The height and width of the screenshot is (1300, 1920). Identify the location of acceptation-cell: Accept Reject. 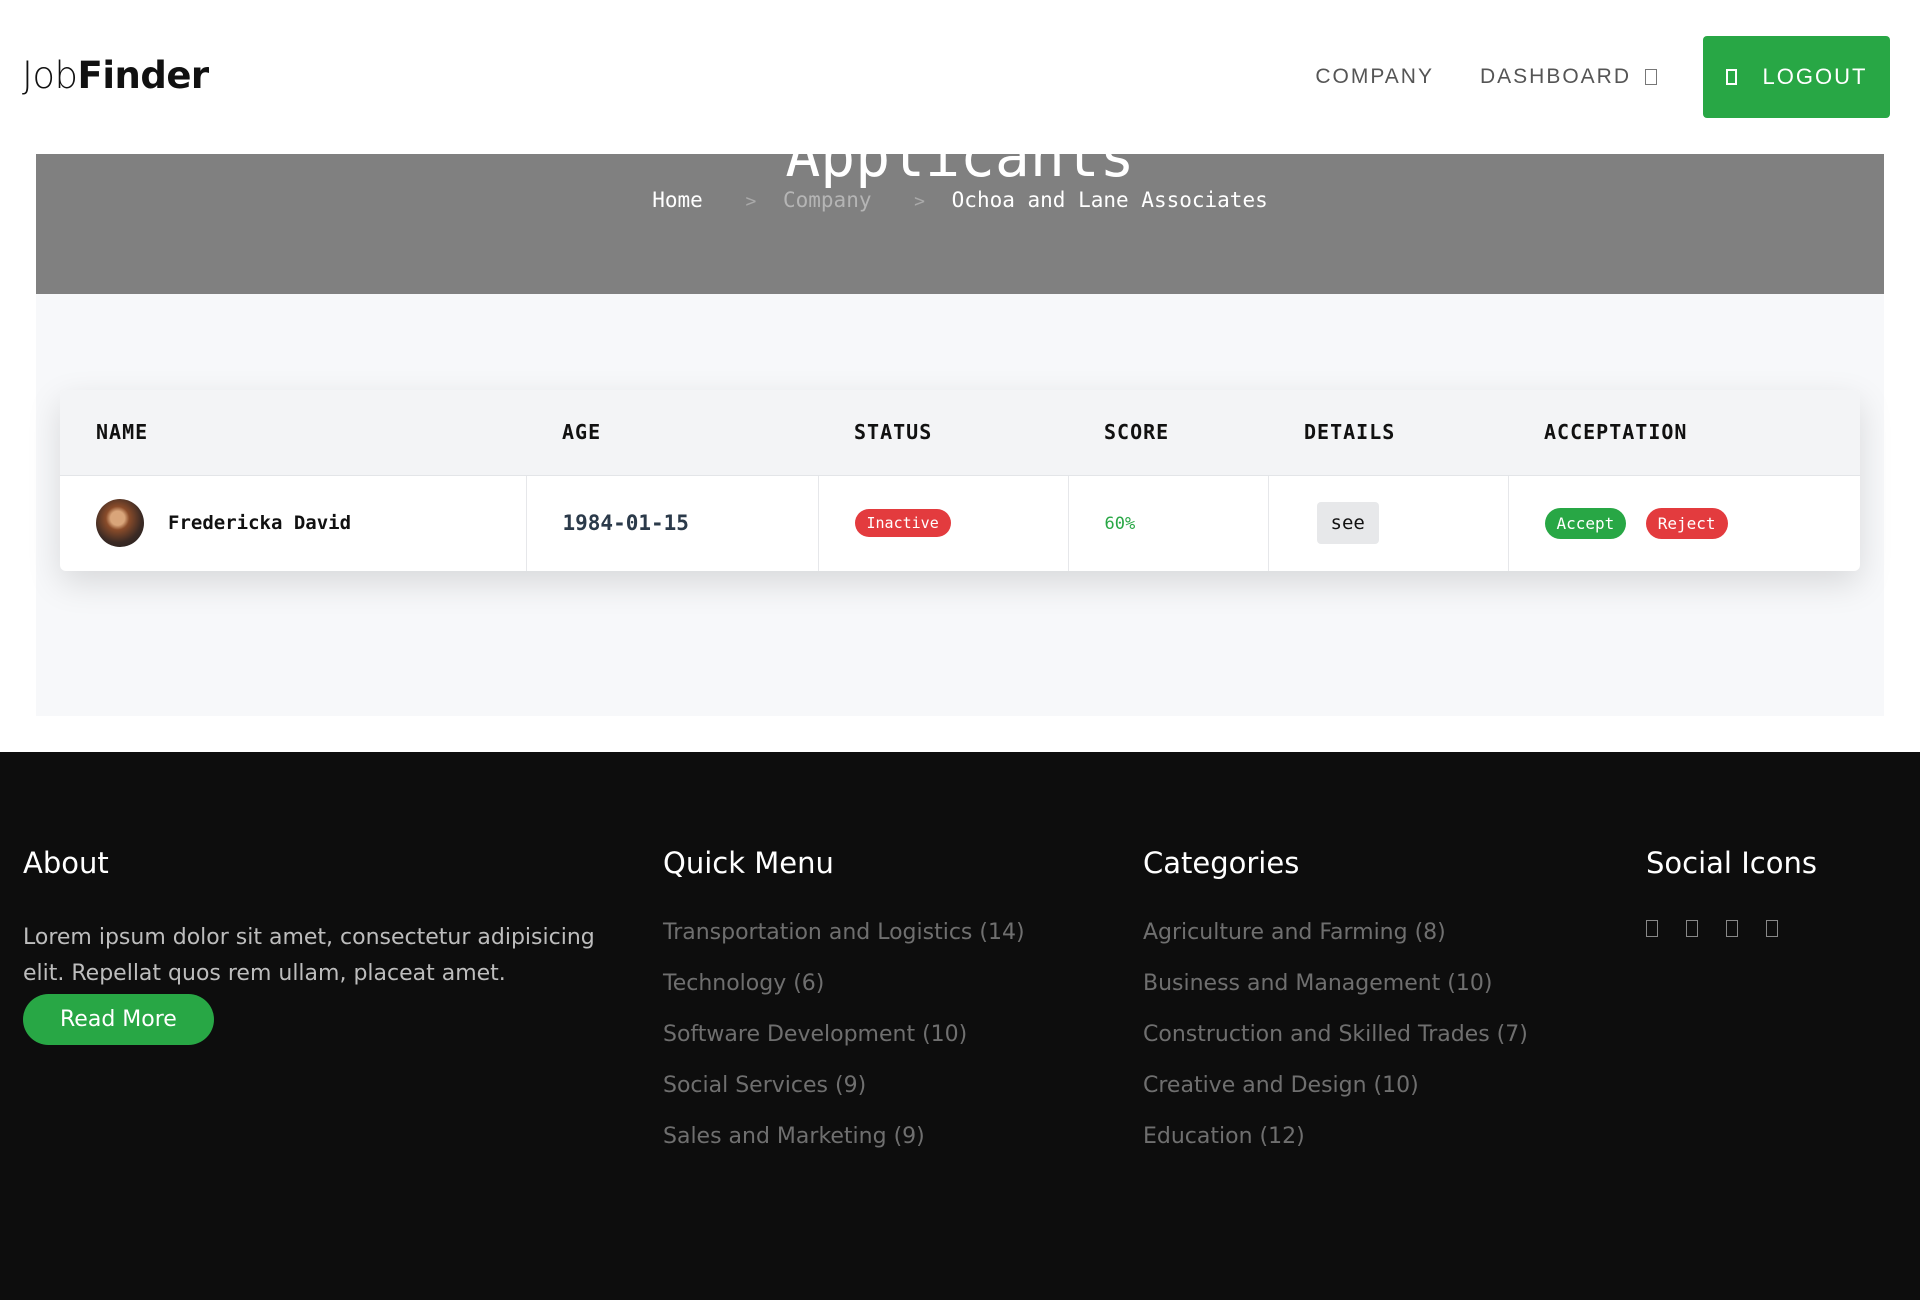
(1684, 523).